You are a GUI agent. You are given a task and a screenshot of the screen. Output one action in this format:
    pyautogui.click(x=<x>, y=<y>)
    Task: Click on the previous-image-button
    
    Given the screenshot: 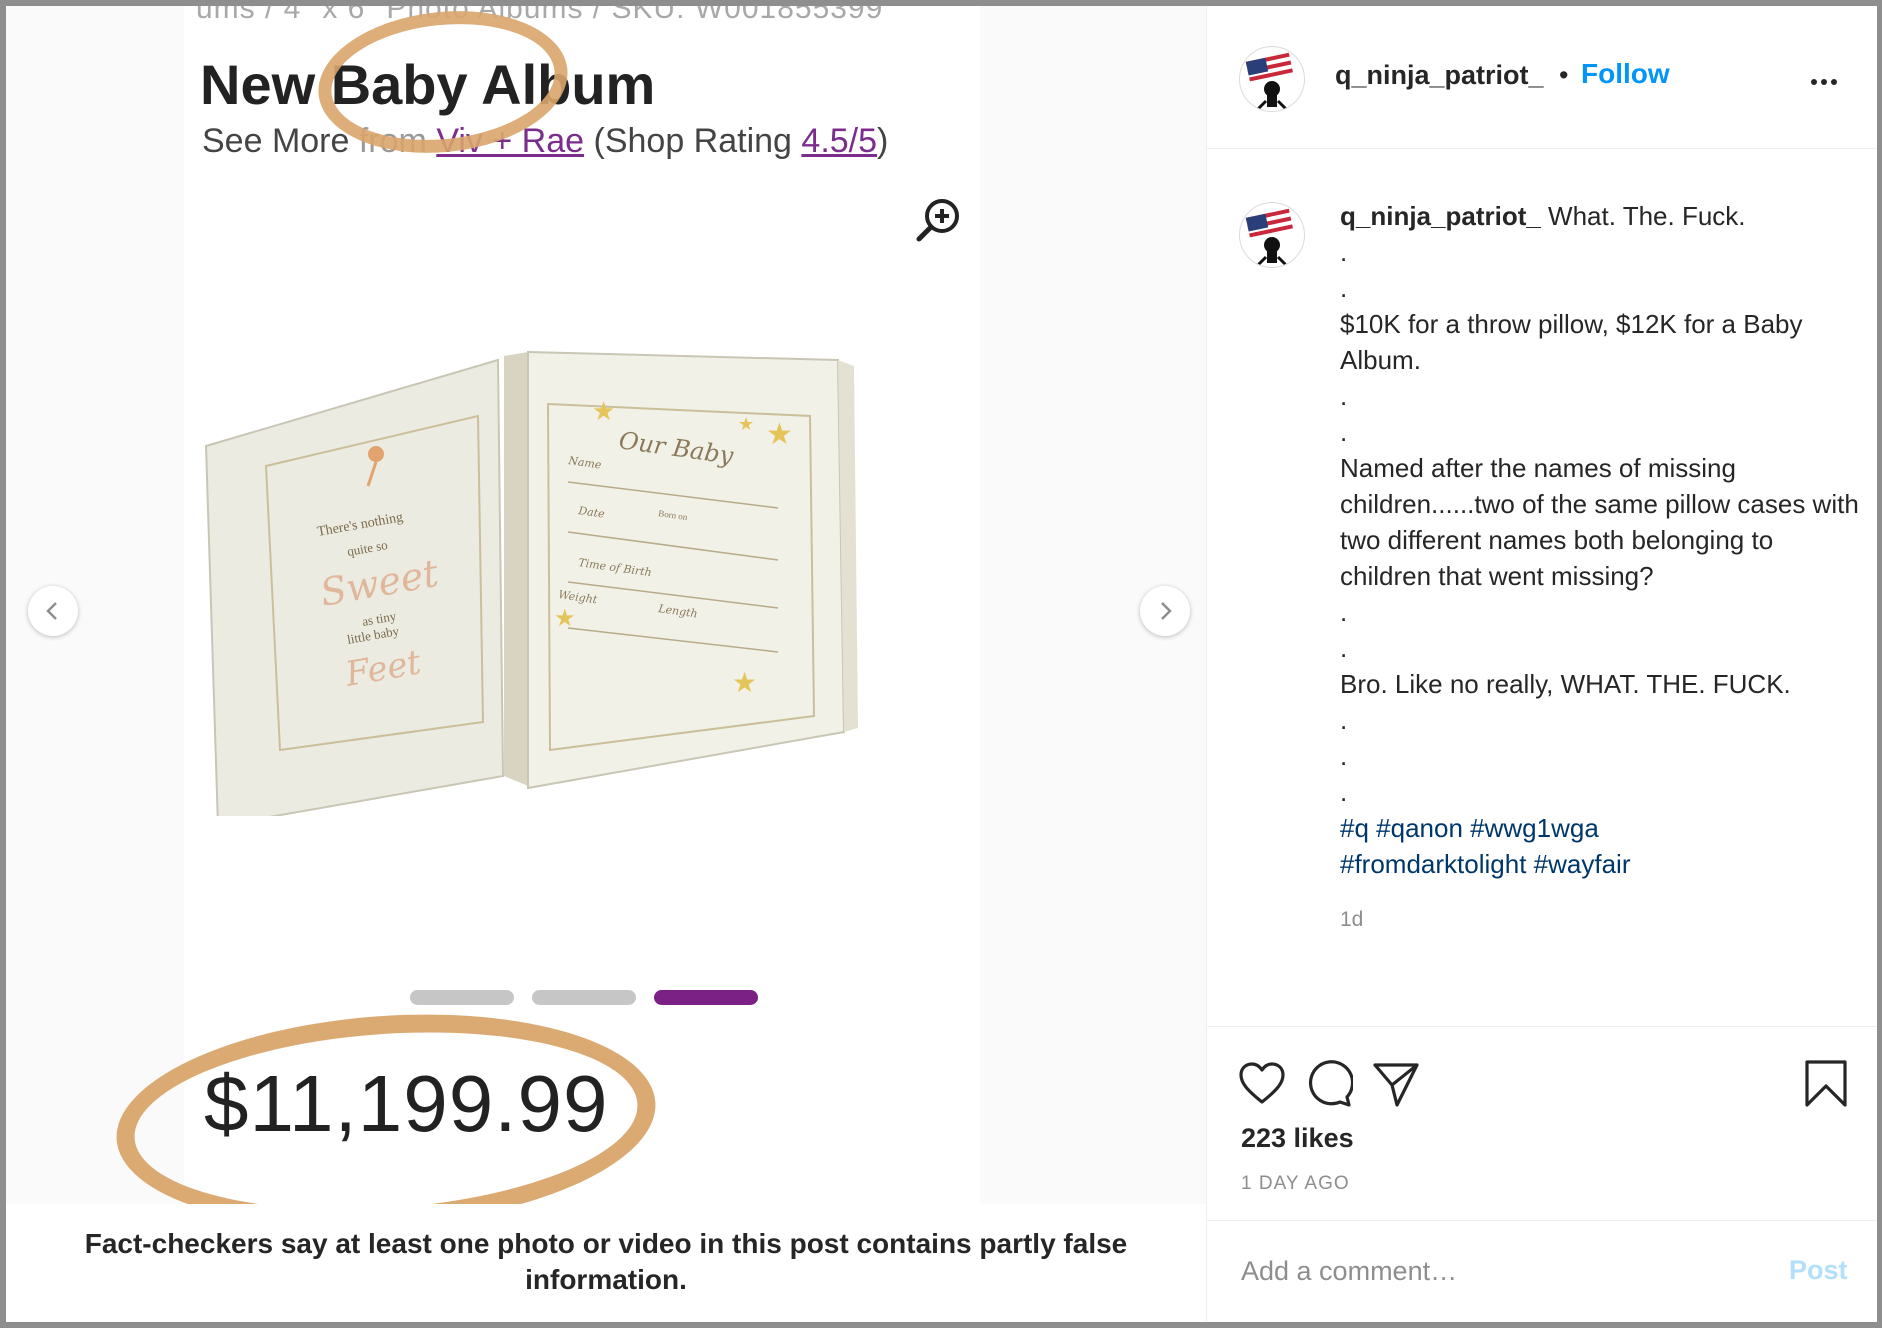 What is the action you would take?
    pyautogui.click(x=53, y=611)
    